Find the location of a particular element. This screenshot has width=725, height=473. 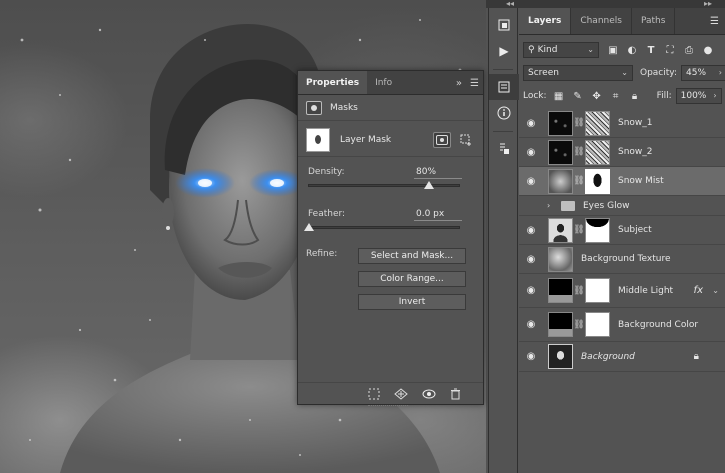

layer-row-subject: ◉ ⛓ Subject is located at coordinates (622, 230).